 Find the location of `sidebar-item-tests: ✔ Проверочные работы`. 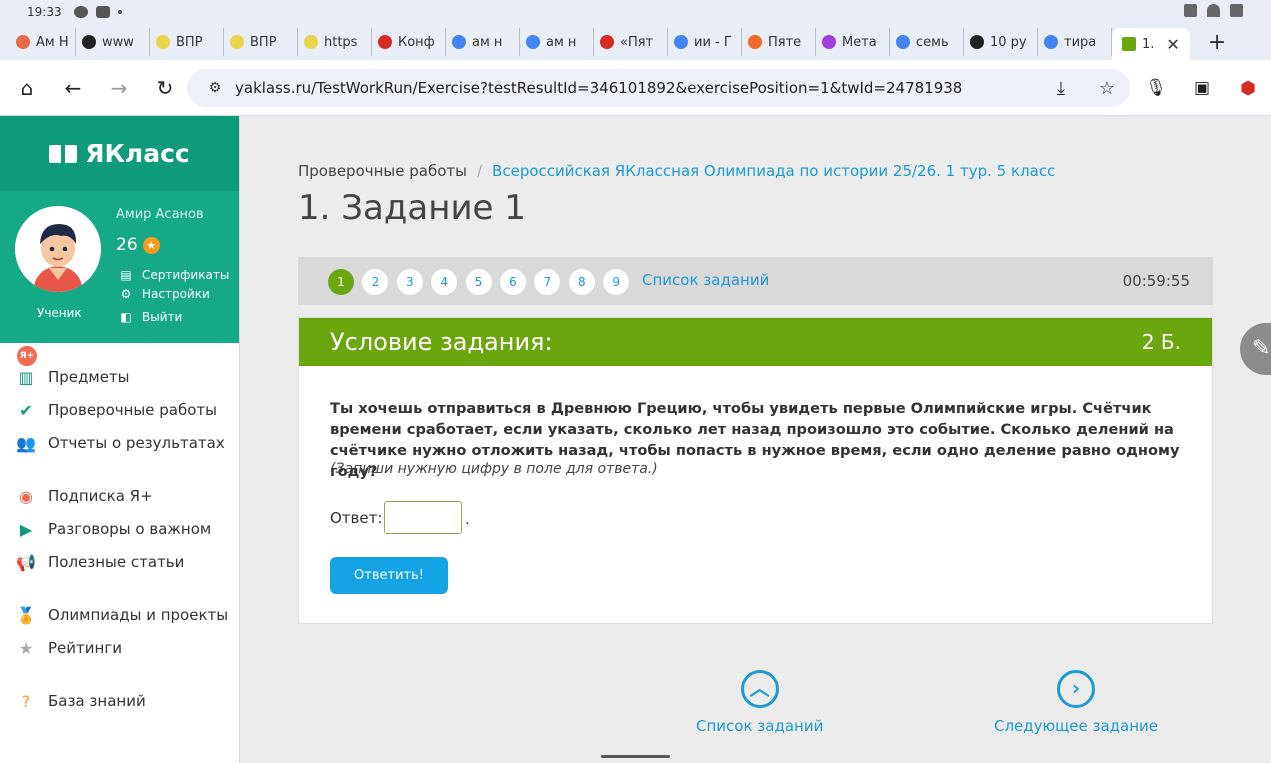

sidebar-item-tests: ✔ Проверочные работы is located at coordinates (116, 410).